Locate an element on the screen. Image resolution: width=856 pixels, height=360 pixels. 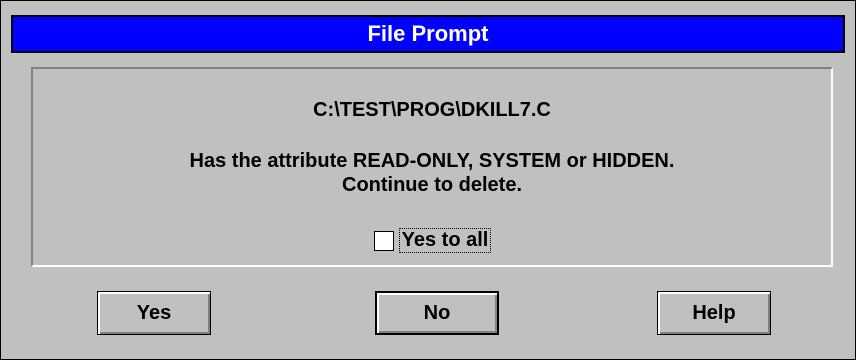
dialog-title: File Prompt is located at coordinates (428, 33).